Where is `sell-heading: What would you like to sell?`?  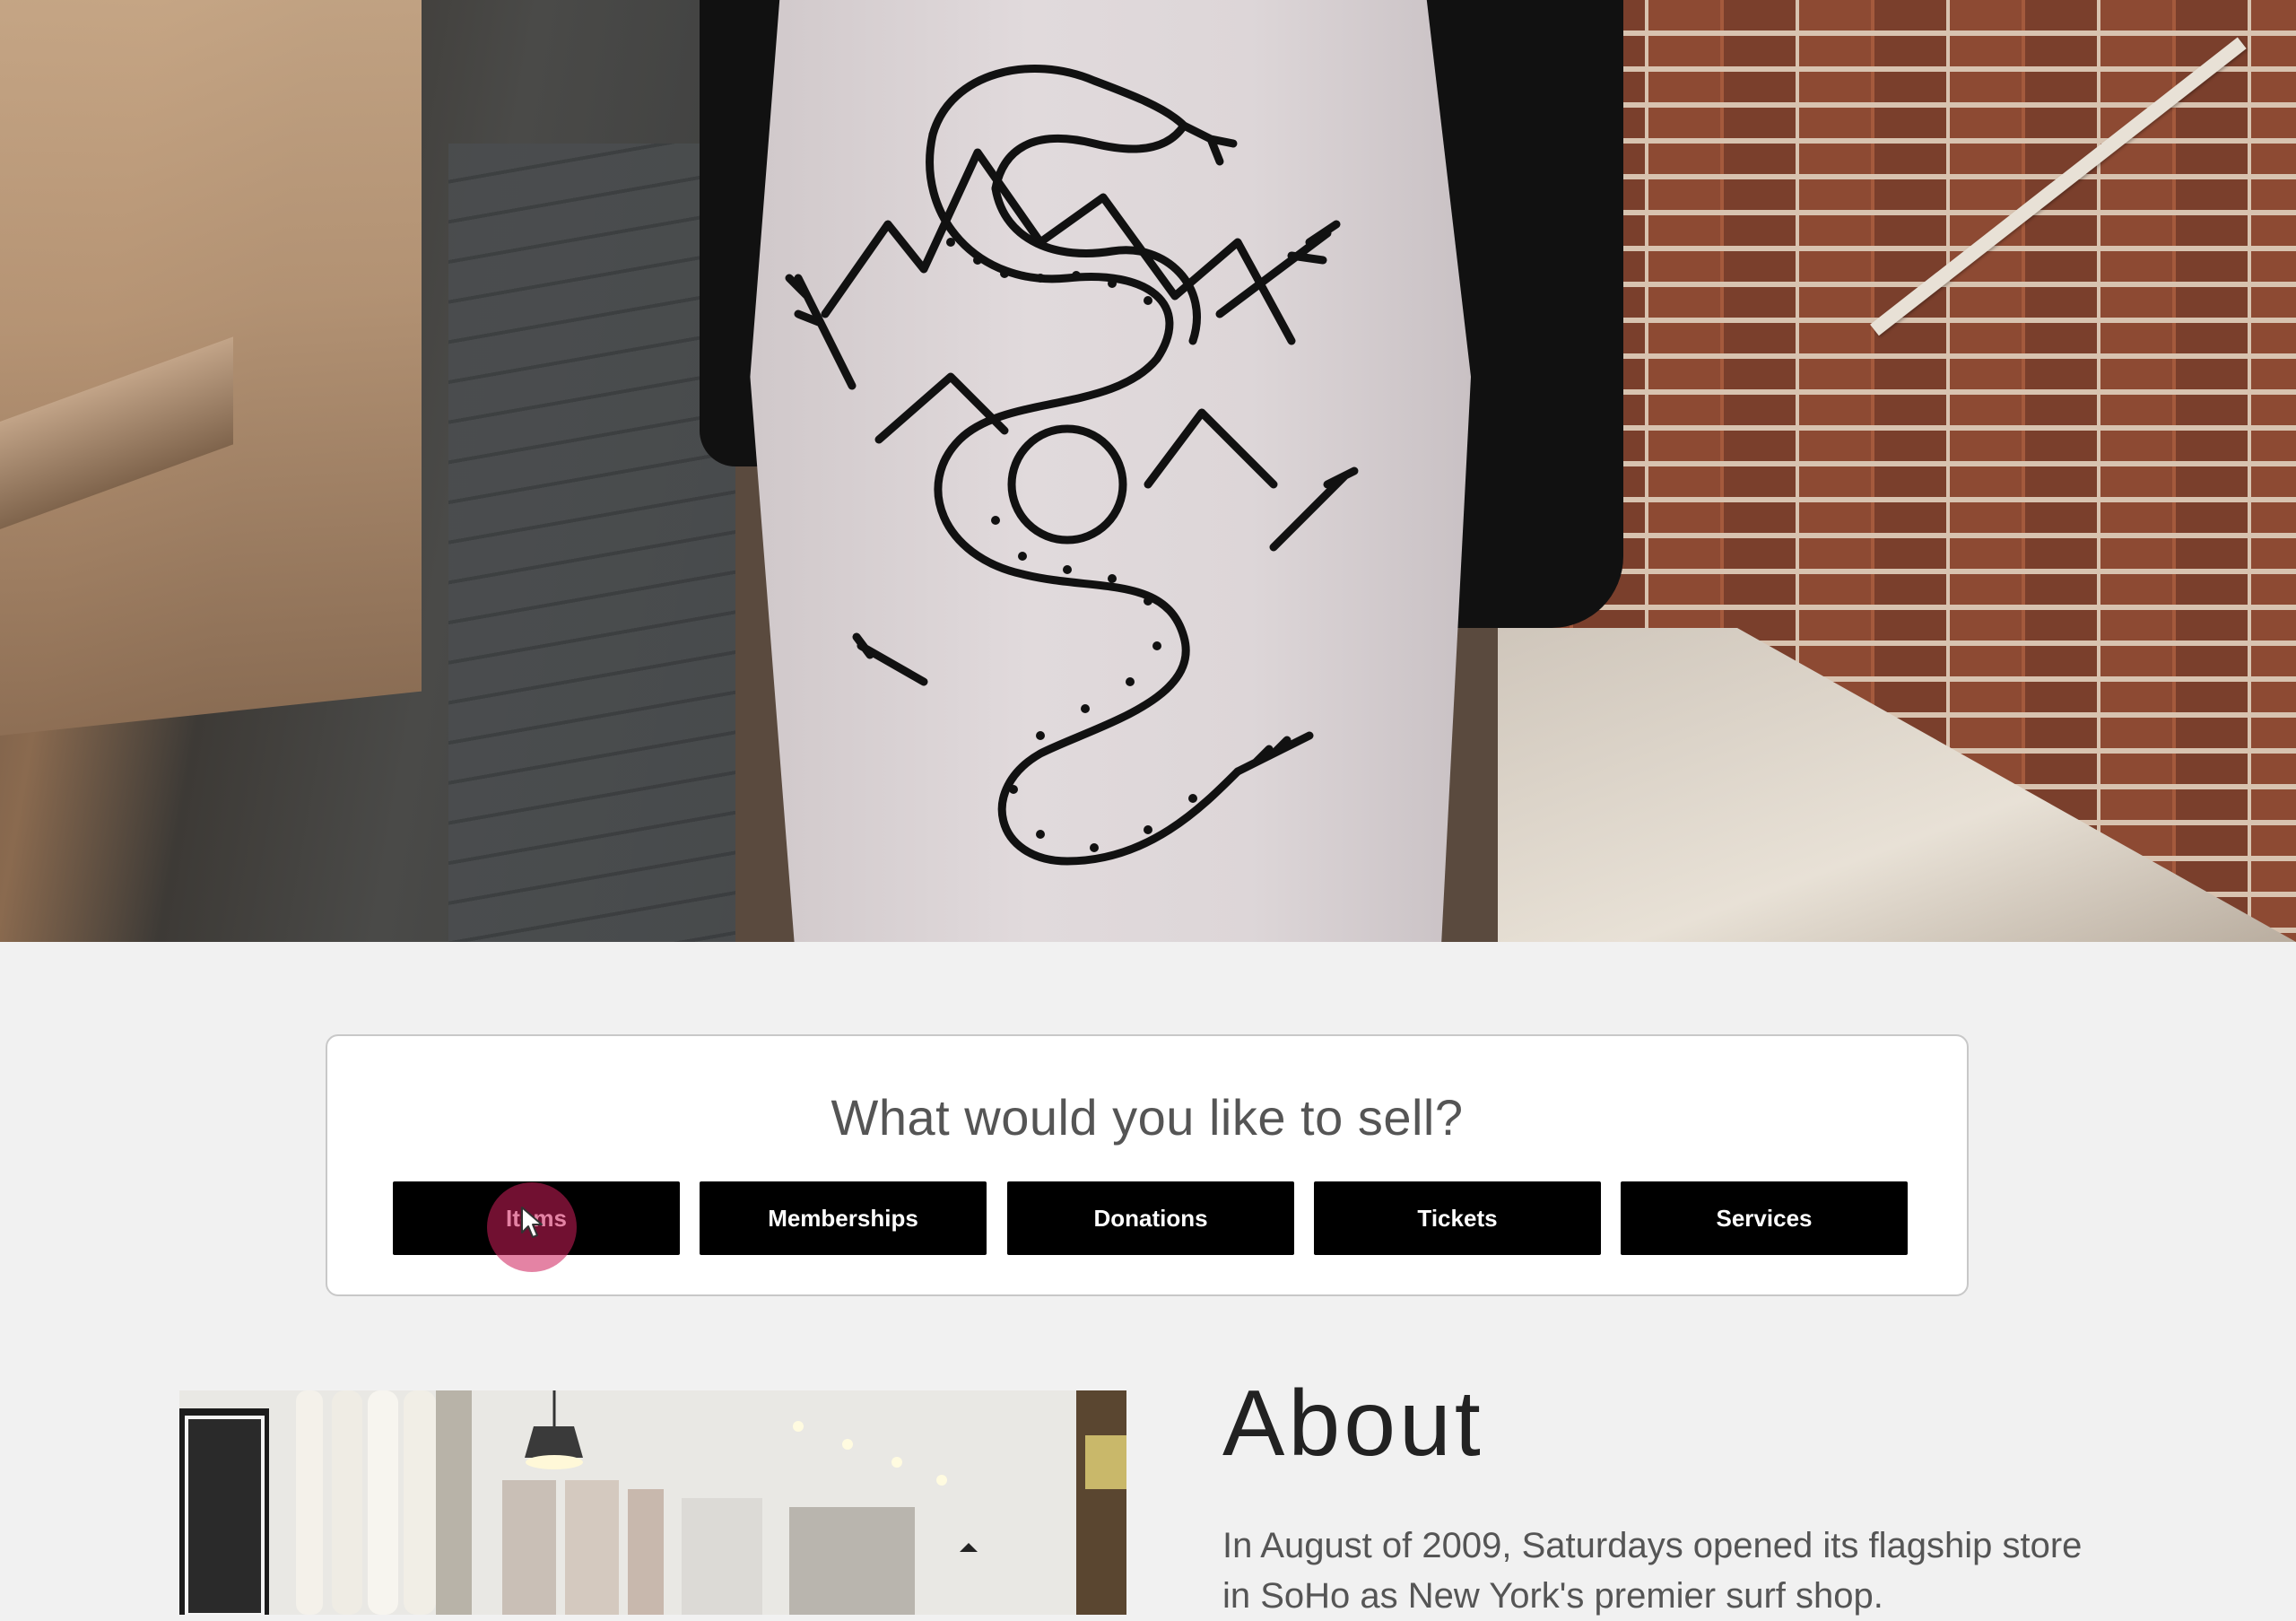
sell-heading: What would you like to sell? is located at coordinates (1147, 1117).